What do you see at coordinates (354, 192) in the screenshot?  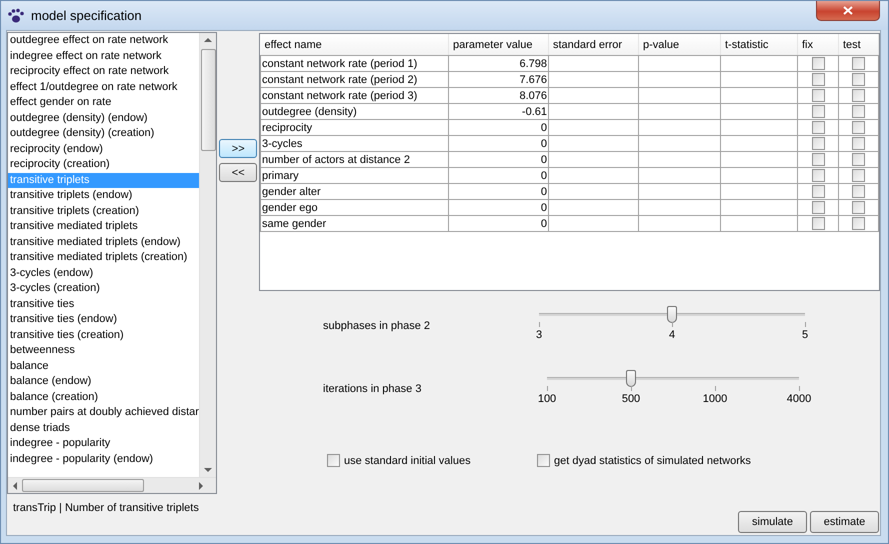 I see `table-cell: gender alter` at bounding box center [354, 192].